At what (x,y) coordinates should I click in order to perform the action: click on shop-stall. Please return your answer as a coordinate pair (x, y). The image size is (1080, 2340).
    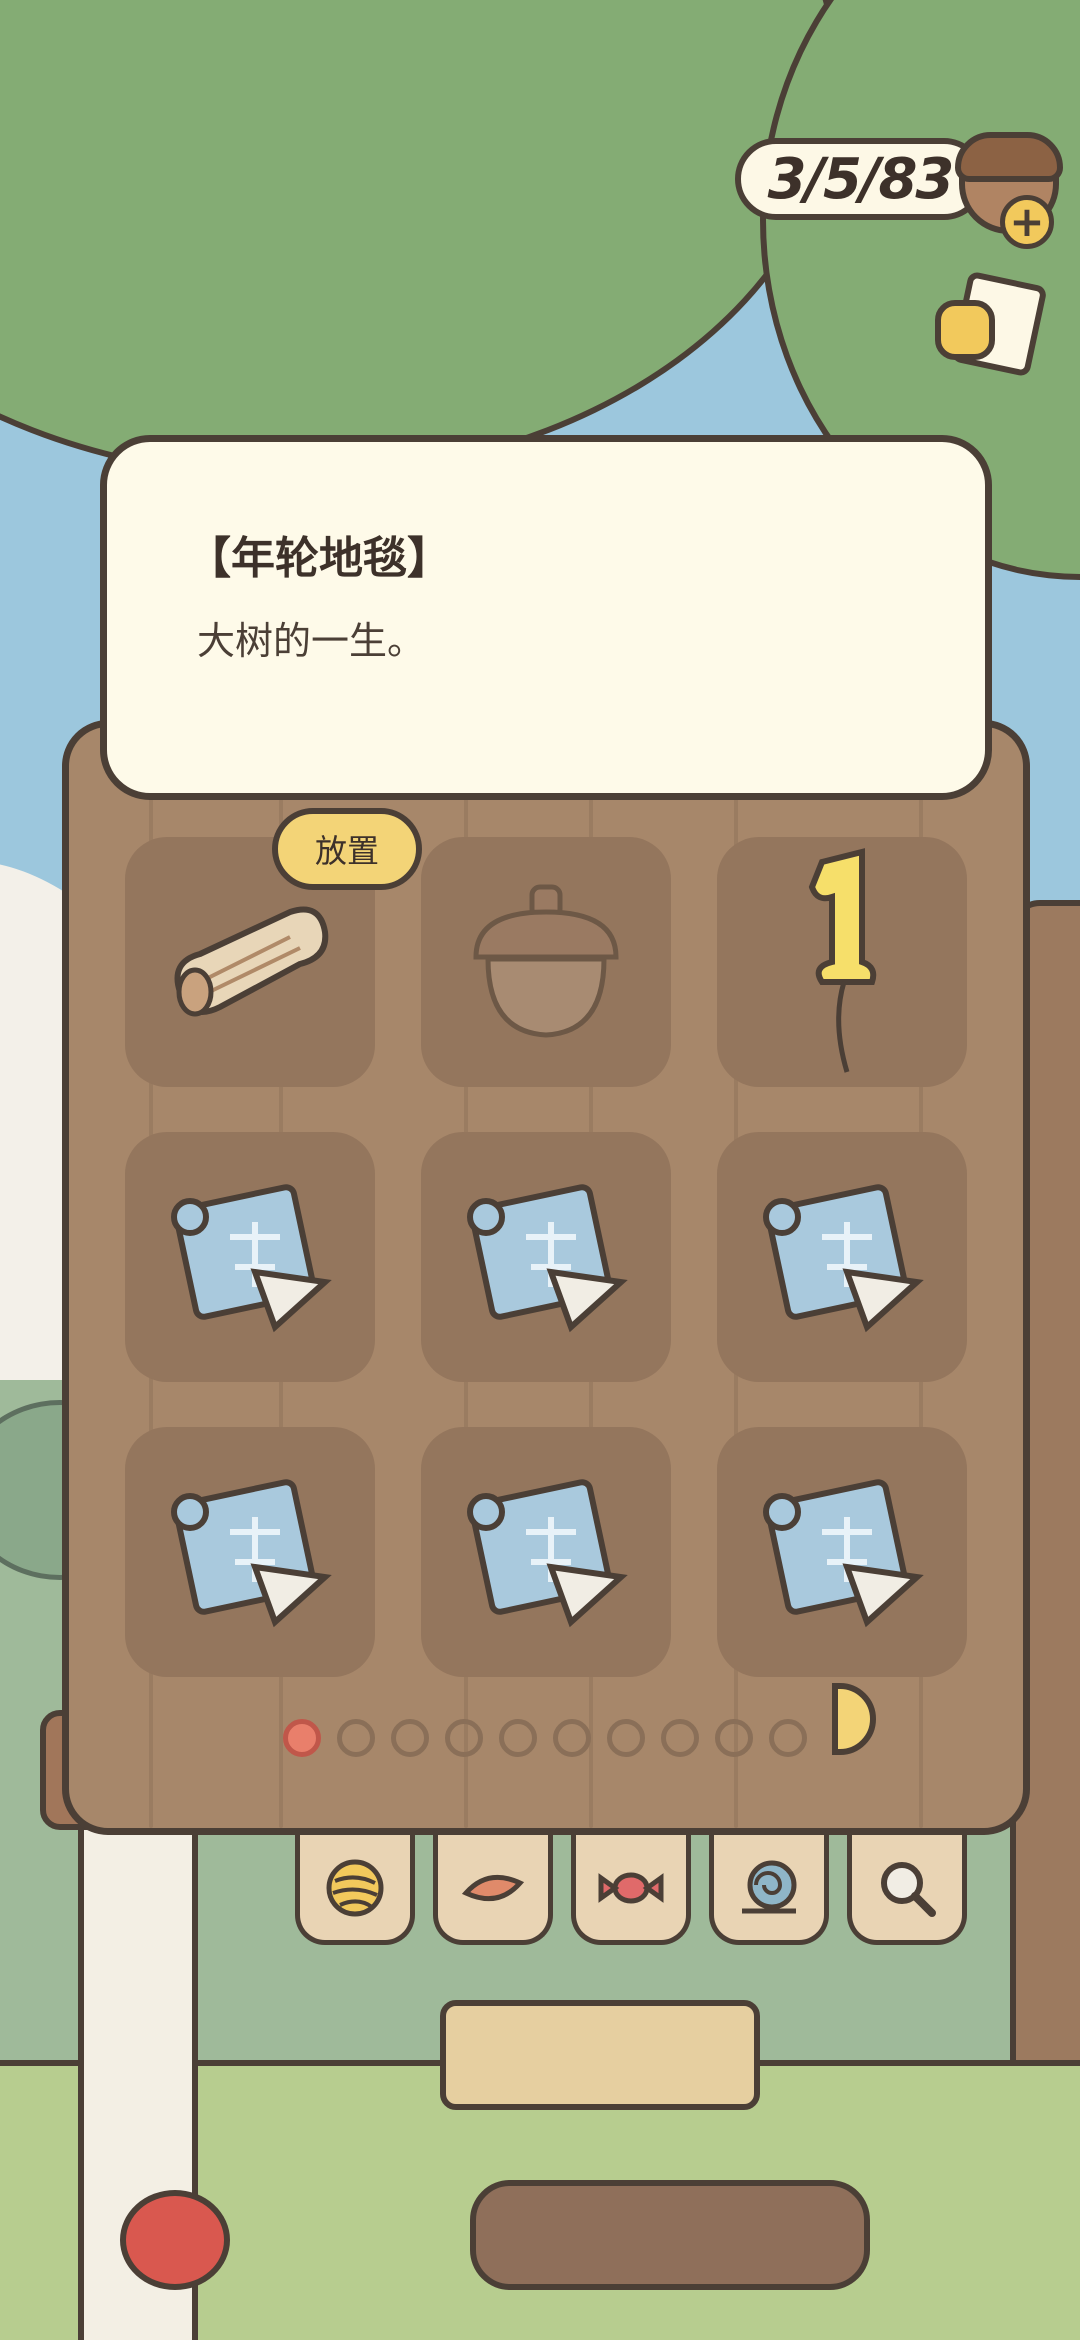
    Looking at the image, I should click on (600, 2055).